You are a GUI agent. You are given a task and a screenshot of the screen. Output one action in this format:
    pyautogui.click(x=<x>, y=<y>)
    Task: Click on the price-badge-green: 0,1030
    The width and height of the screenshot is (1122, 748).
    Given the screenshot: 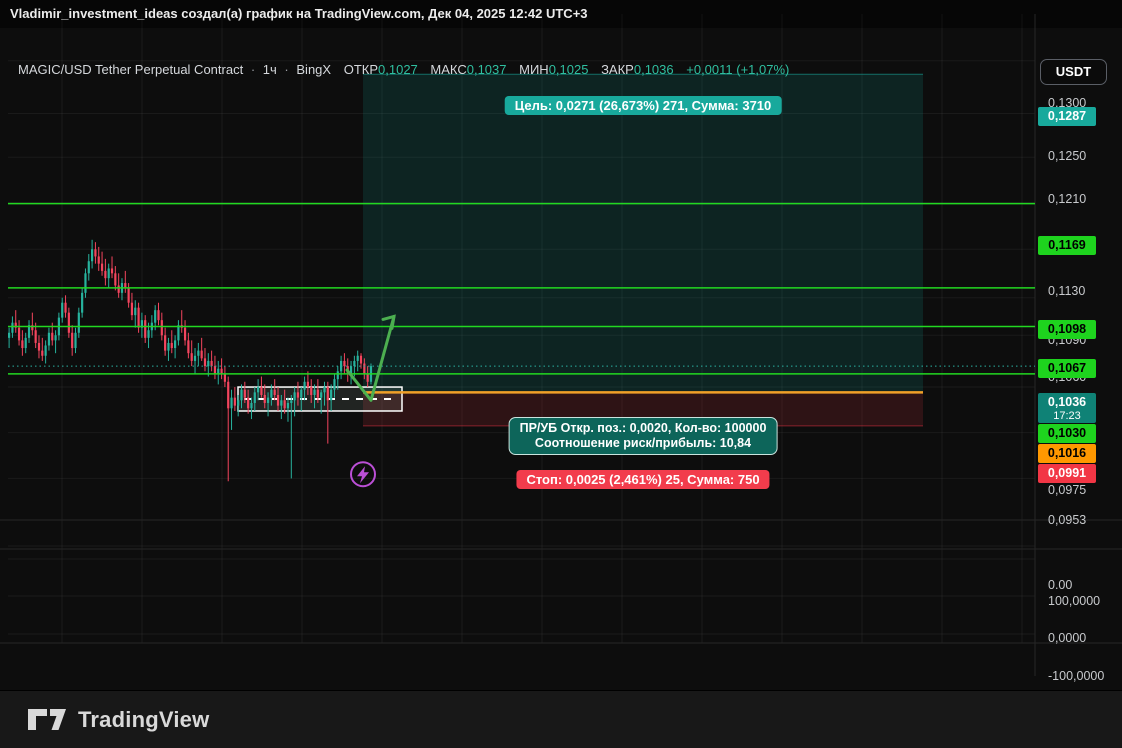 What is the action you would take?
    pyautogui.click(x=1067, y=434)
    